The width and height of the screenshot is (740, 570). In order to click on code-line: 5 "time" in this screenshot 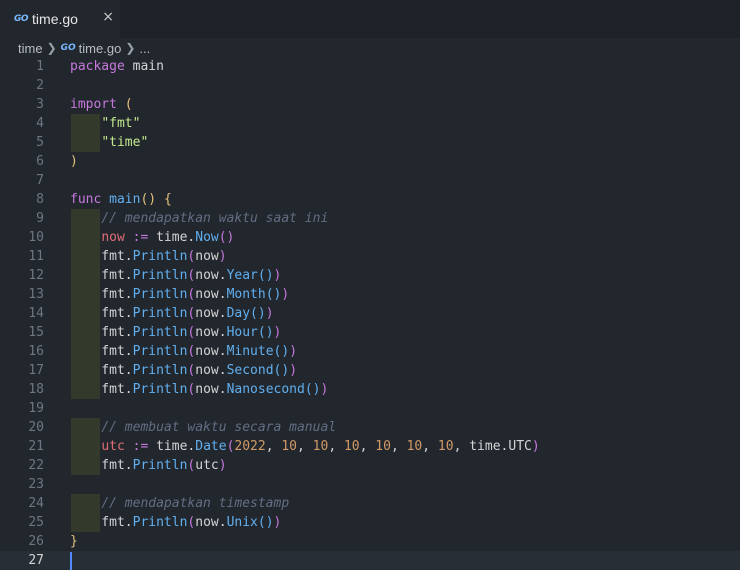, I will do `click(370, 142)`.